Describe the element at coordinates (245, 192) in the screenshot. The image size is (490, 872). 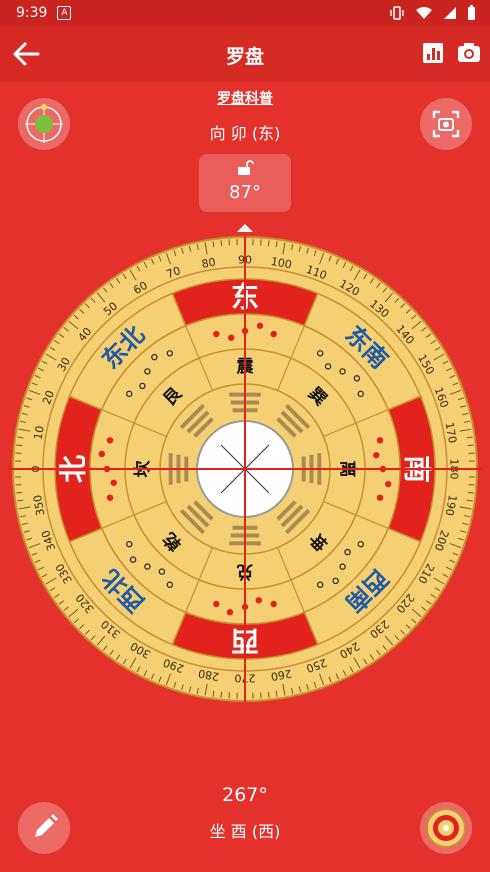
I see `heading-degree: 87°` at that location.